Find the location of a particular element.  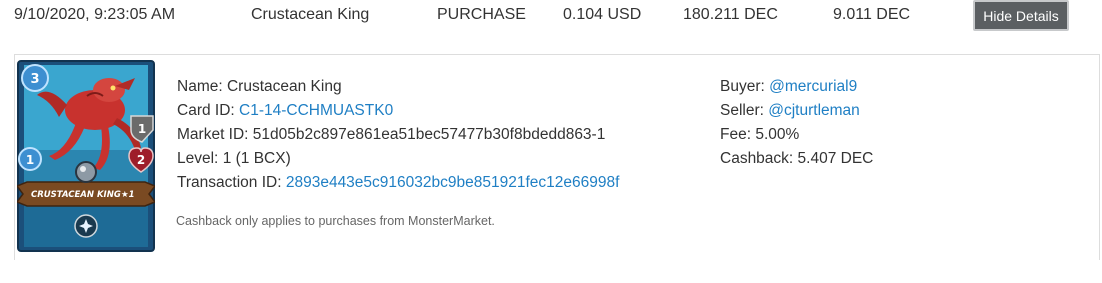

detail-name: Name: Crustacean King is located at coordinates (259, 86).